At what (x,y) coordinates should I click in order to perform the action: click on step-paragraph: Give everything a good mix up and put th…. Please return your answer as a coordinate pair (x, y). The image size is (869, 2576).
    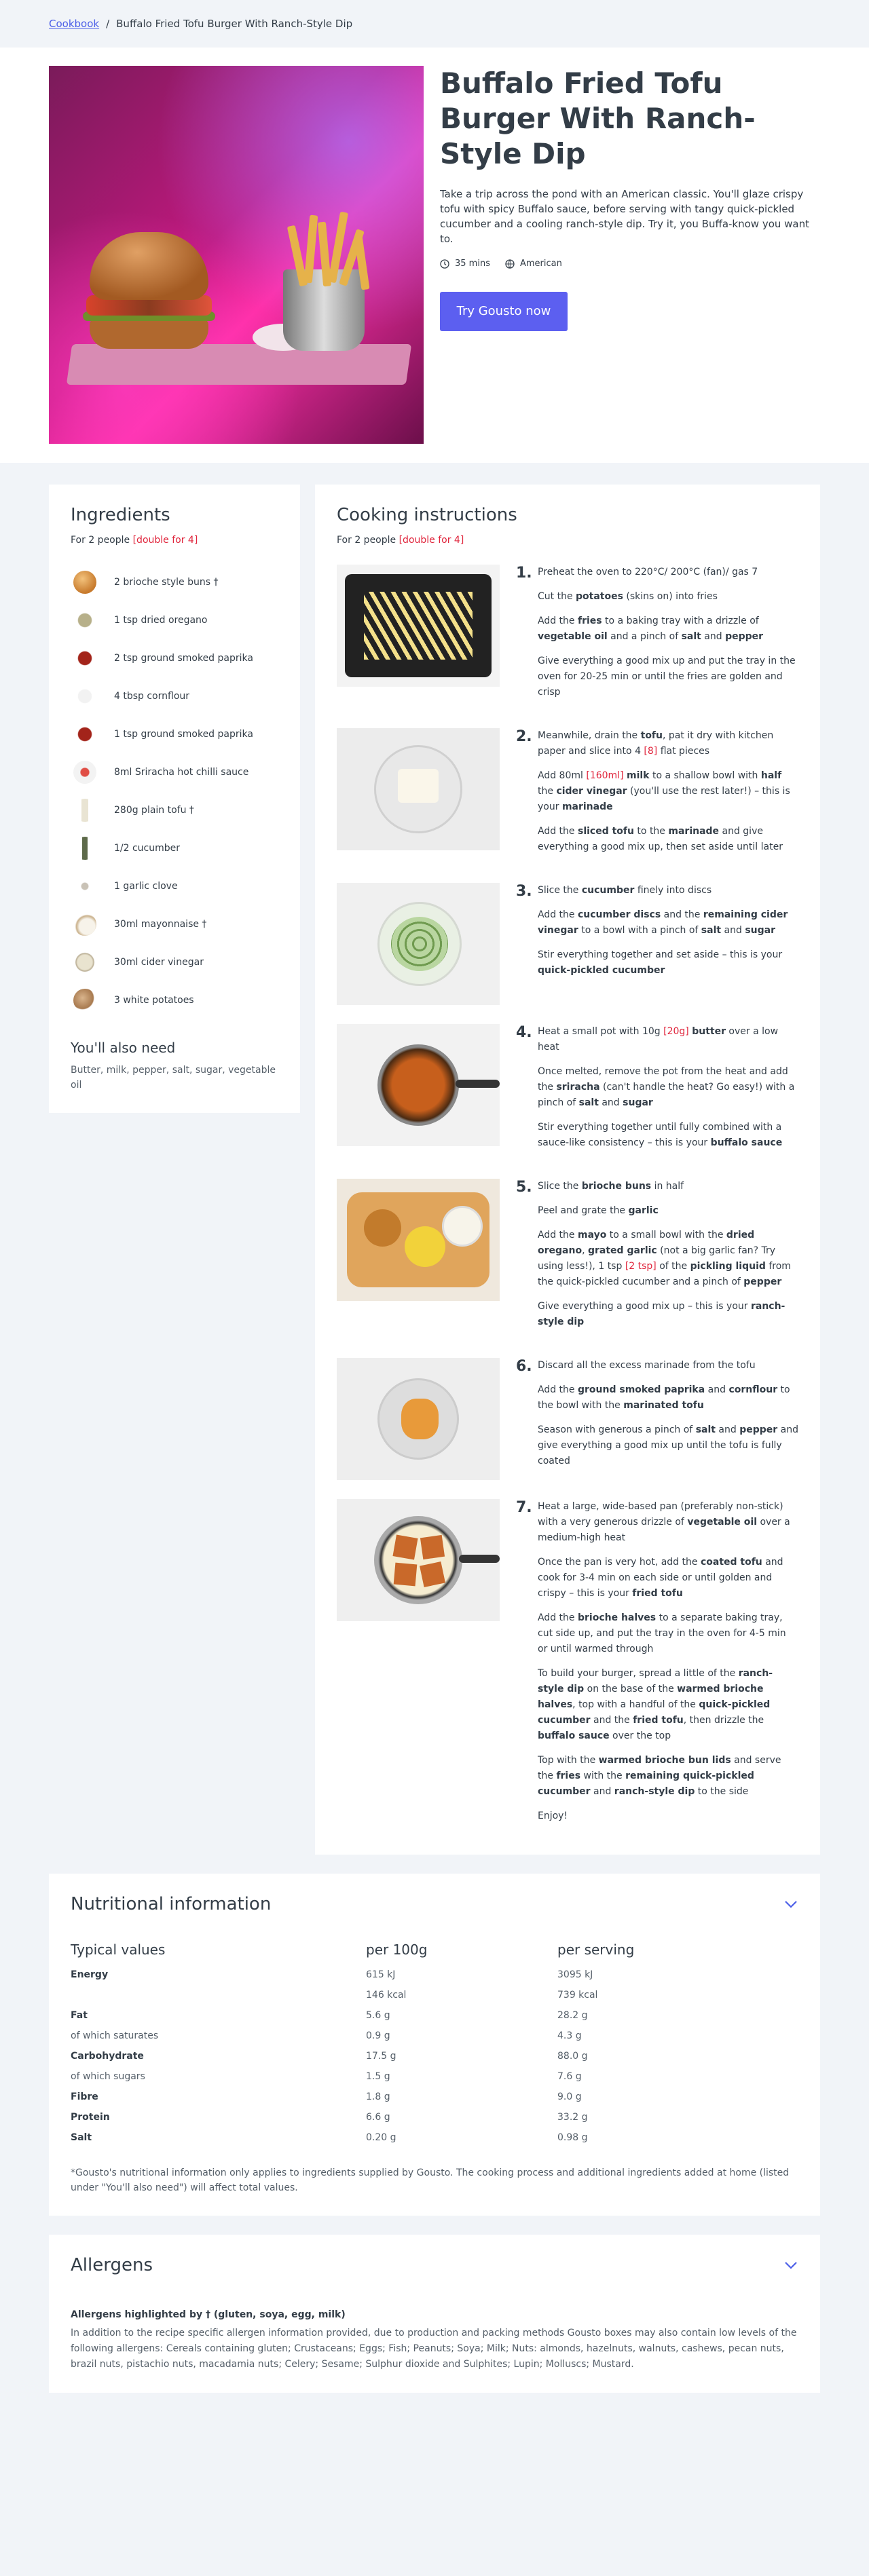
    Looking at the image, I should click on (667, 677).